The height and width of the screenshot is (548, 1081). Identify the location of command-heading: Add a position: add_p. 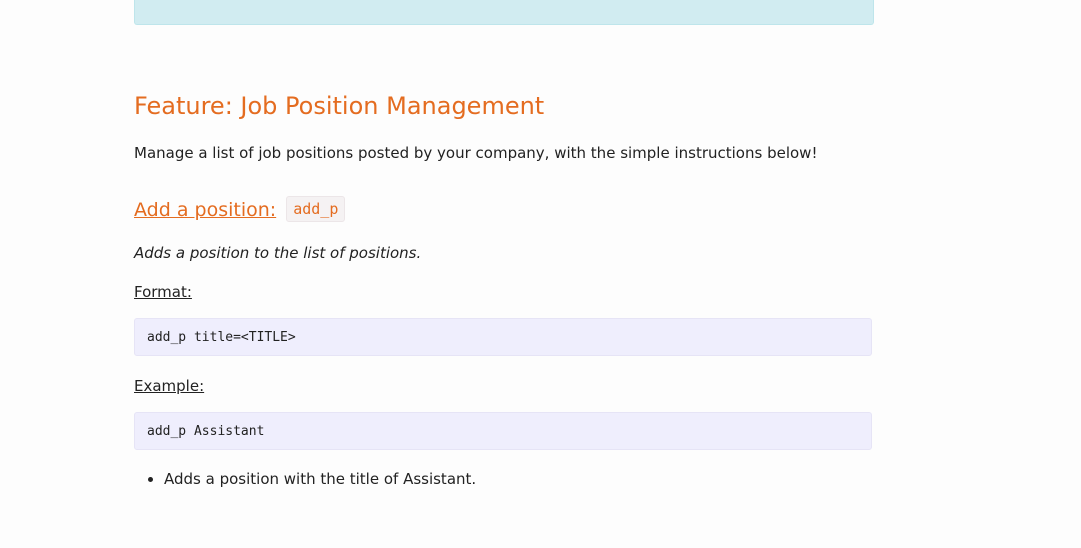
(240, 210).